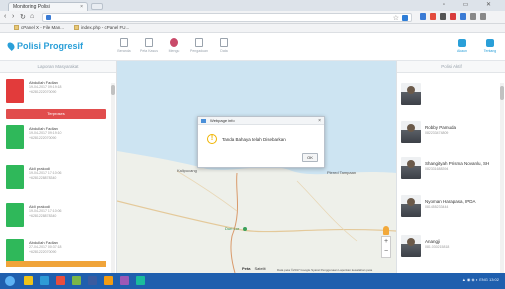 The height and width of the screenshot is (289, 505). I want to click on officer-phone: 081455233444, so click(437, 207).